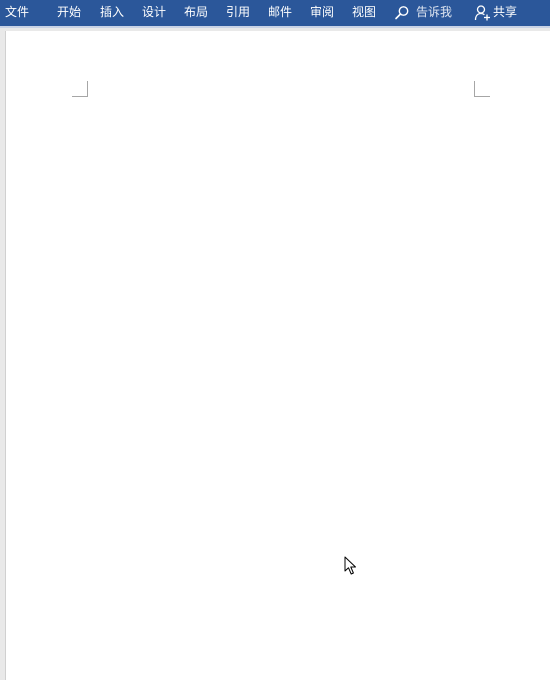 Image resolution: width=550 pixels, height=680 pixels. What do you see at coordinates (322, 13) in the screenshot?
I see `tab-review: 审阅` at bounding box center [322, 13].